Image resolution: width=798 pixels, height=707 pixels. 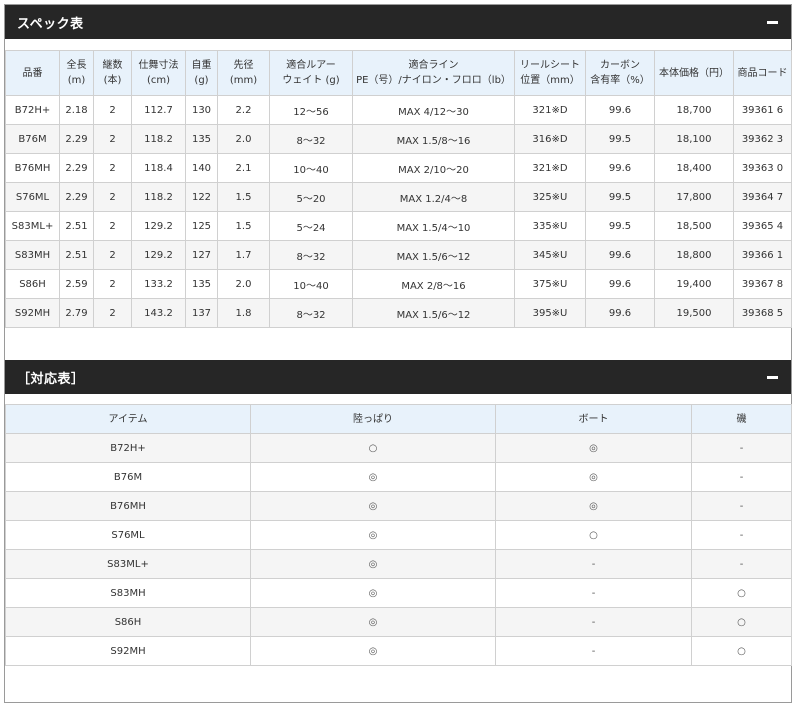 What do you see at coordinates (76, 73) in the screenshot?
I see `spec-column-header: 全長 (m)` at bounding box center [76, 73].